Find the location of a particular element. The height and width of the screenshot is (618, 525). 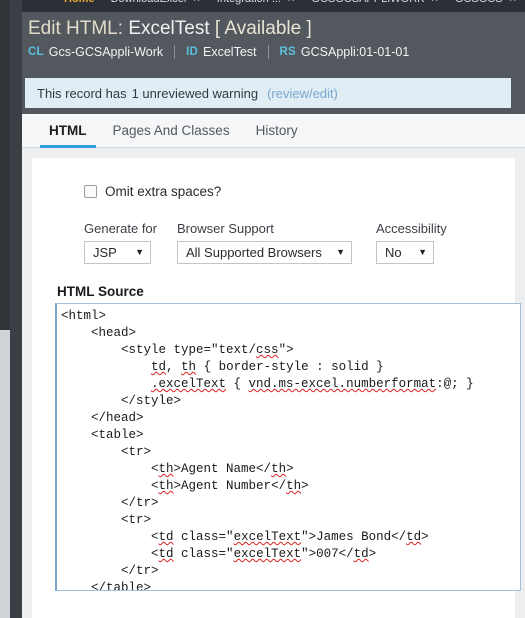

meta-value-ruleset: GCSAppli:01-01-01 is located at coordinates (355, 52).